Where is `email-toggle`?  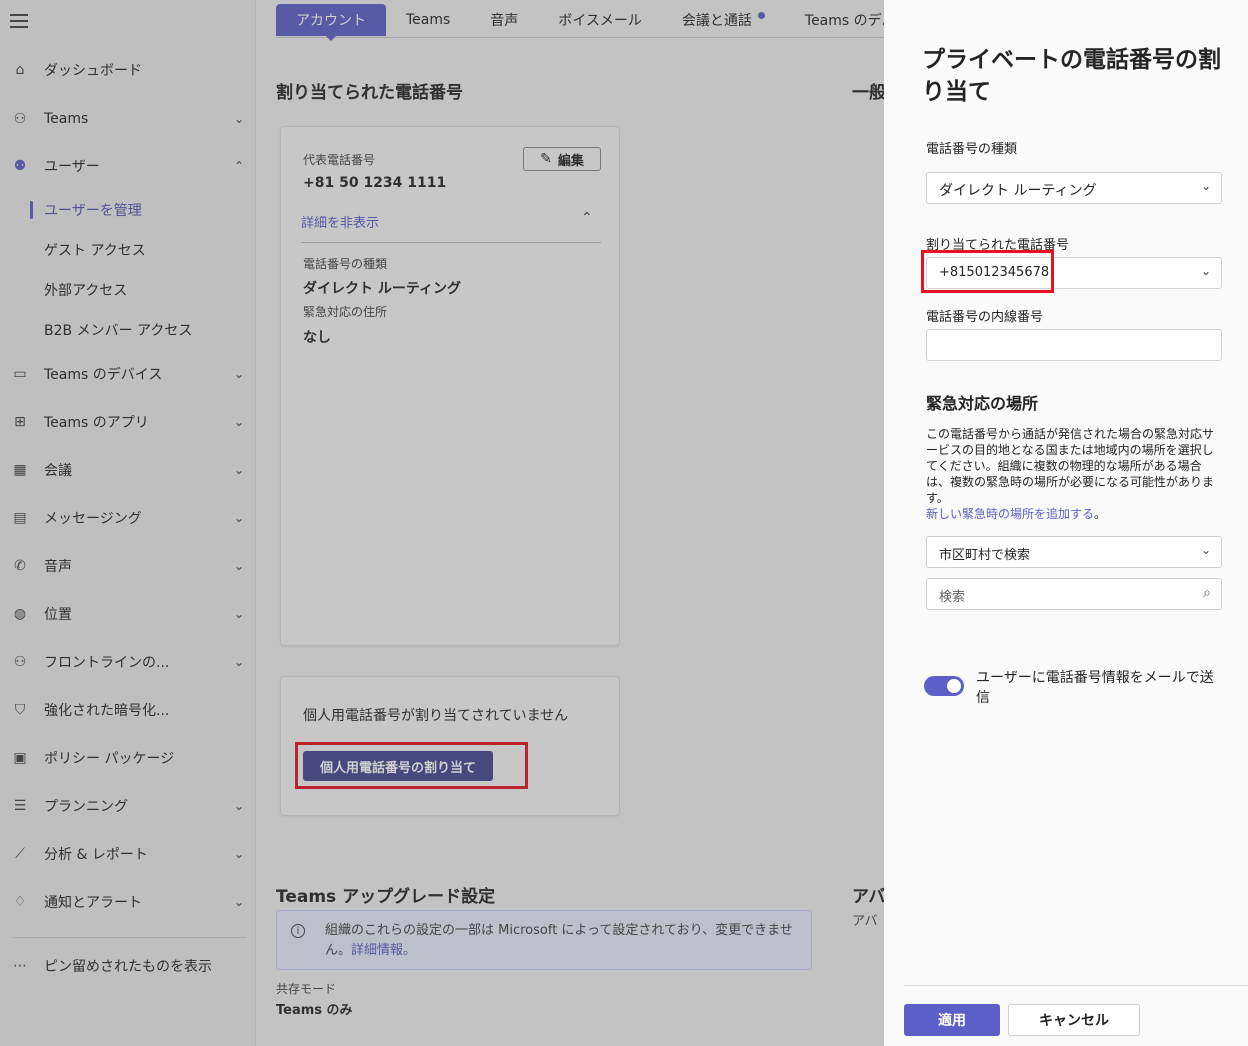 email-toggle is located at coordinates (944, 686).